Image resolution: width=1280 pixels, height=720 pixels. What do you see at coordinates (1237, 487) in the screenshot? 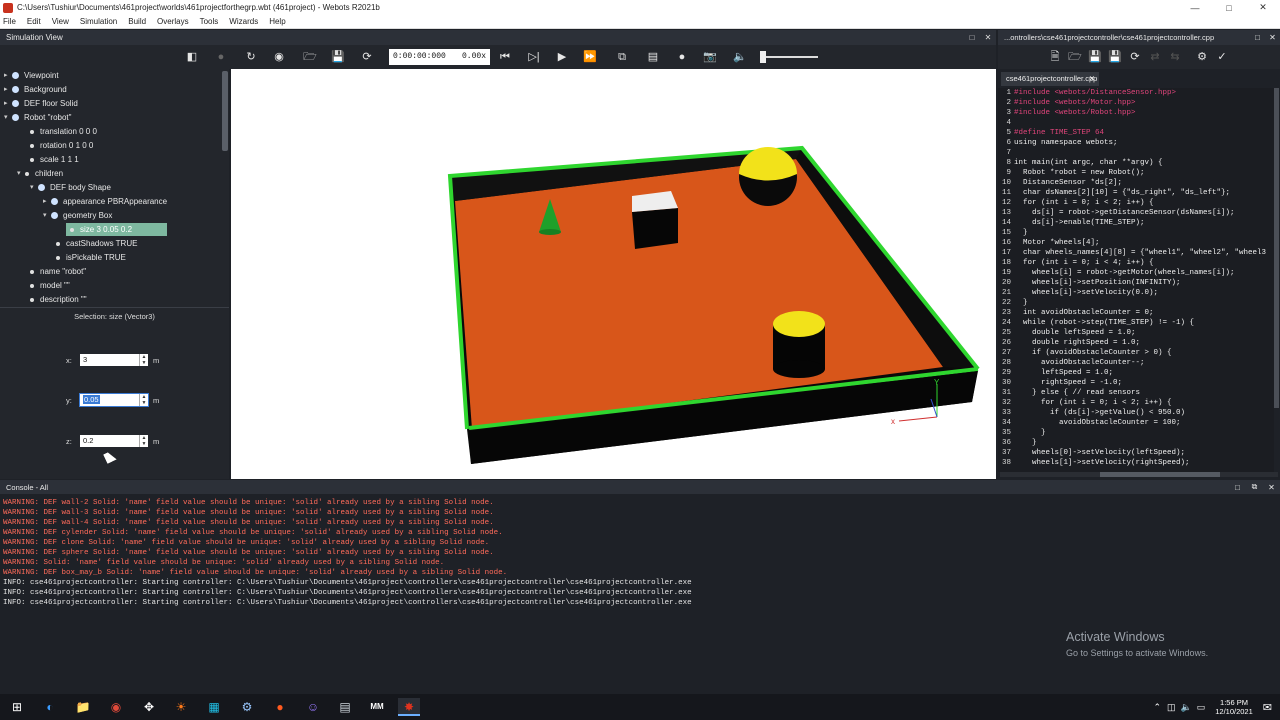
I see `console-minimize-icon: □` at bounding box center [1237, 487].